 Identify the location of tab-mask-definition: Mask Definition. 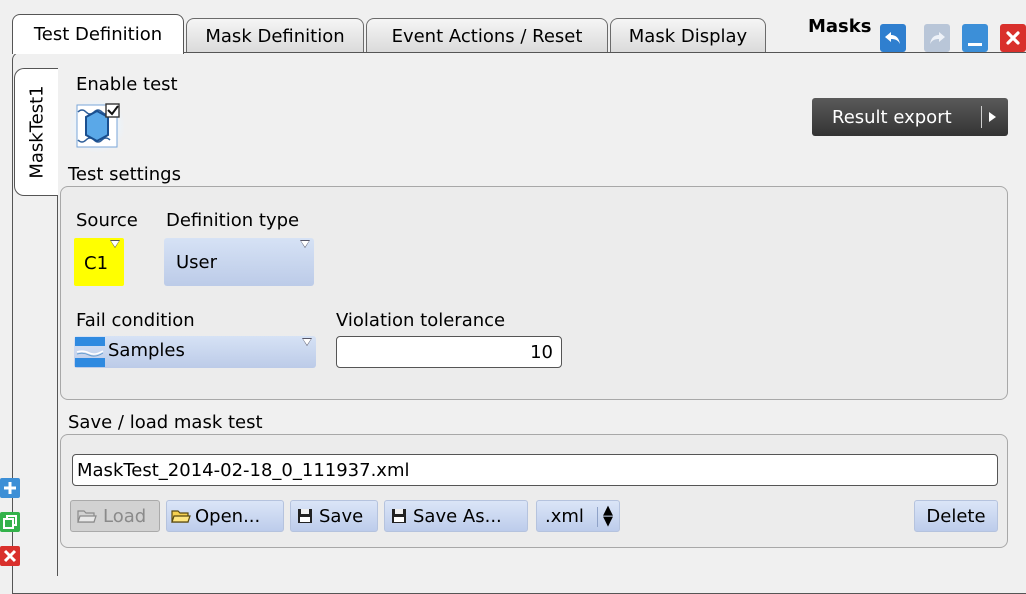
(275, 36).